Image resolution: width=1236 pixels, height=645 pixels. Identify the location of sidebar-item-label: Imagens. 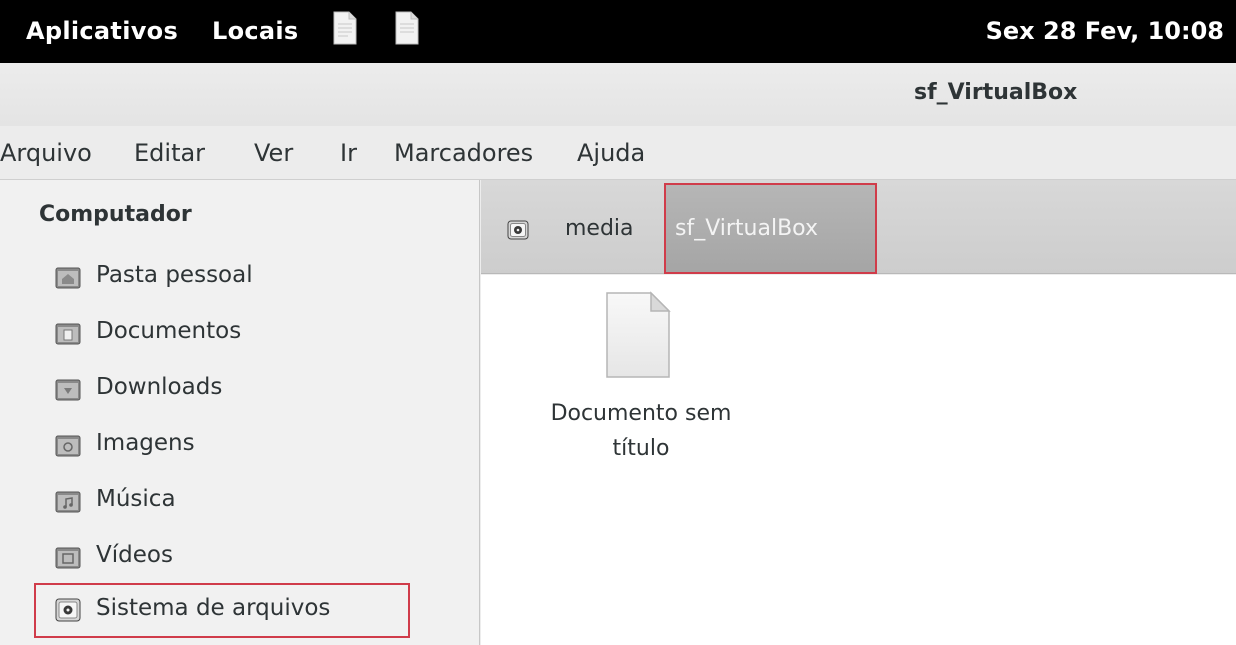
(145, 443).